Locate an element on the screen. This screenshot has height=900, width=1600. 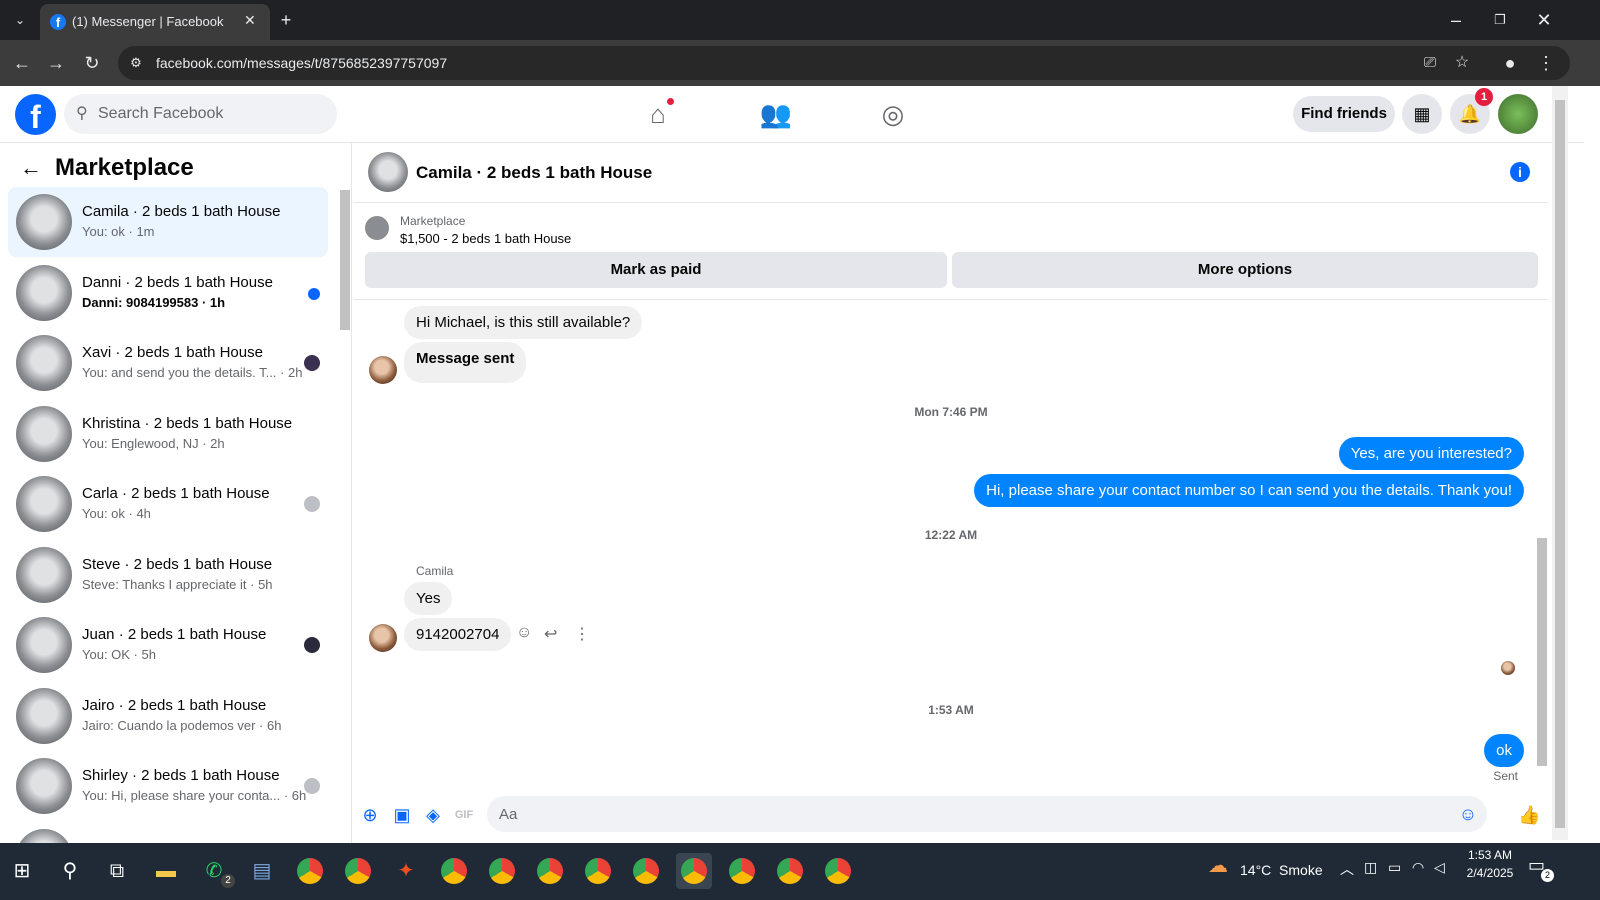
tray-chevron-icon: ︿ is located at coordinates (1347, 869).